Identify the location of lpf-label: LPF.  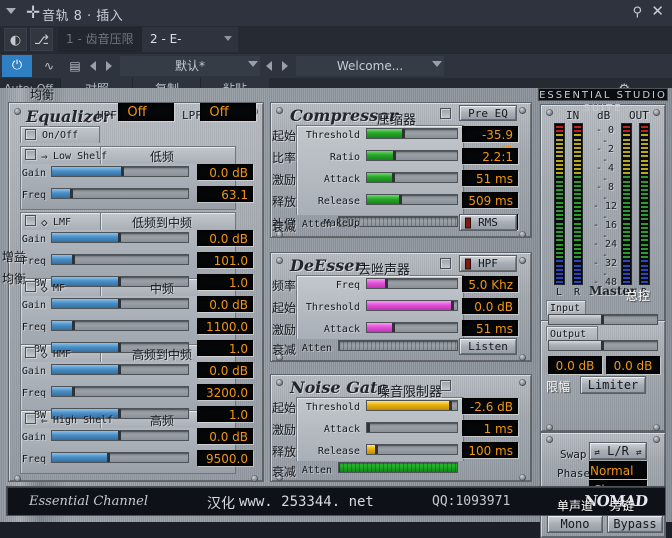
(192, 115).